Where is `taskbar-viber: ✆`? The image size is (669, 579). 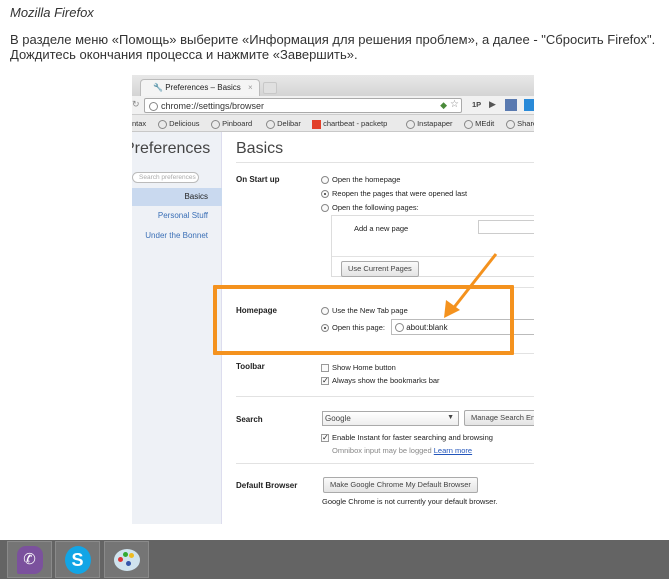
taskbar-viber: ✆ is located at coordinates (29, 559).